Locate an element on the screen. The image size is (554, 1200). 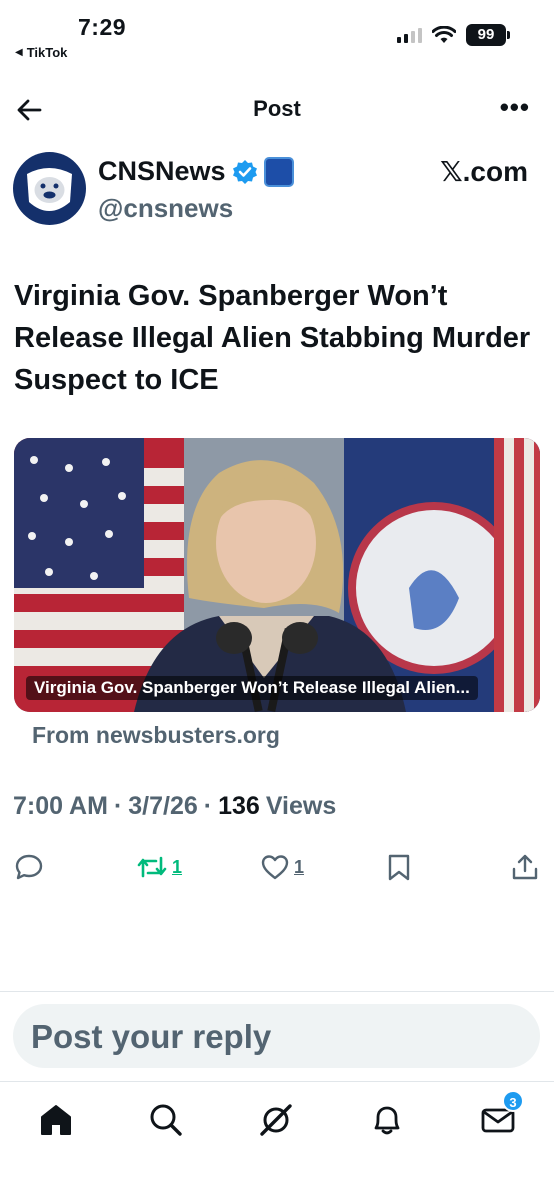
status-indicators: 99 is located at coordinates (453, 35).